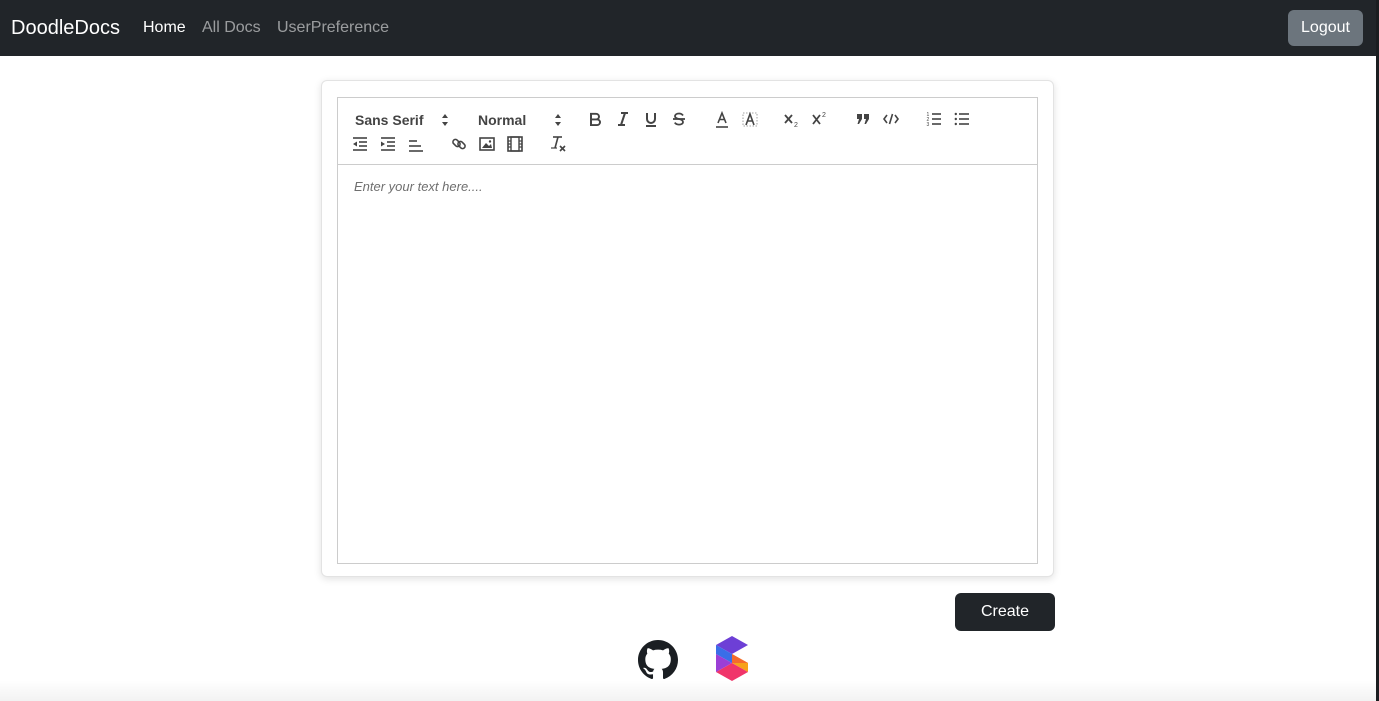 The image size is (1379, 701). I want to click on editor-toolbar, so click(687, 131).